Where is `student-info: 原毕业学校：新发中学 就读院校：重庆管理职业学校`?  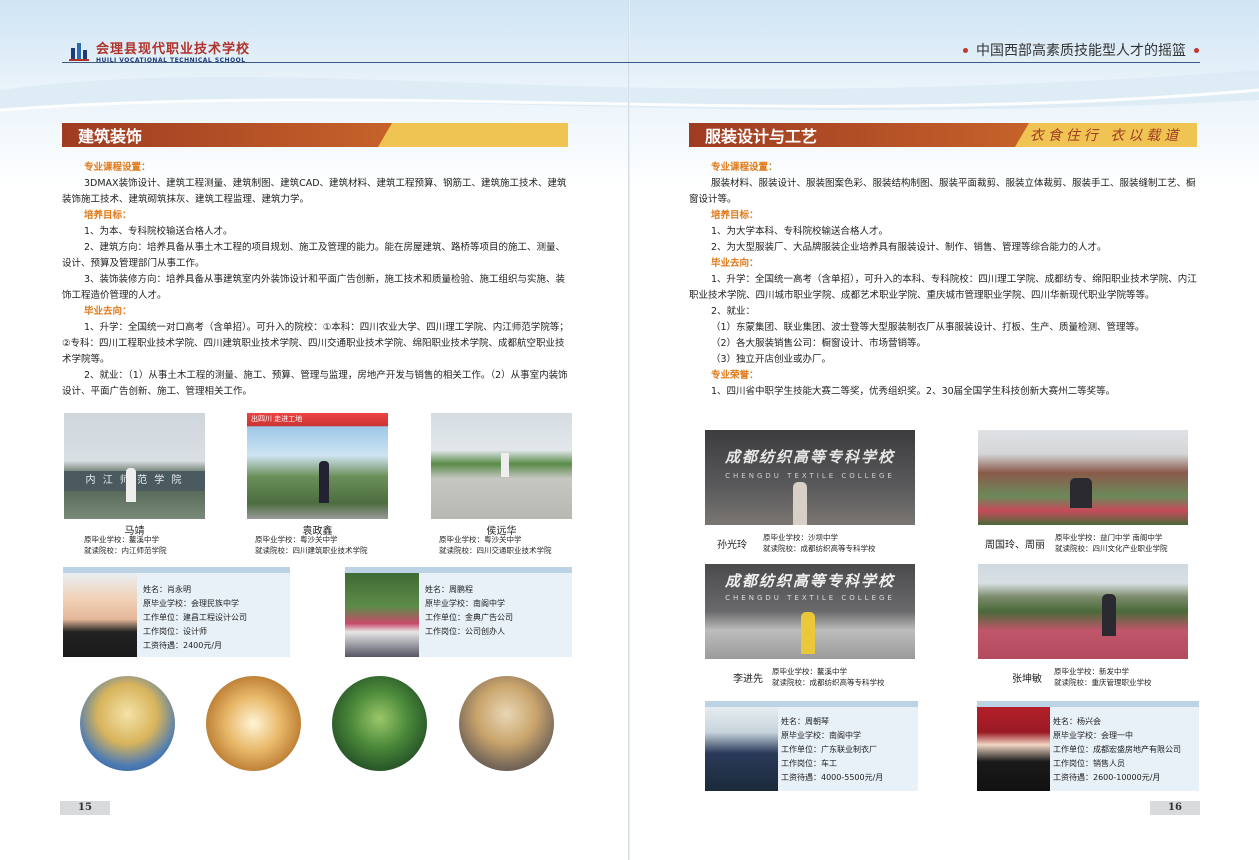
student-info: 原毕业学校：新发中学 就读院校：重庆管理职业学校 is located at coordinates (1103, 677).